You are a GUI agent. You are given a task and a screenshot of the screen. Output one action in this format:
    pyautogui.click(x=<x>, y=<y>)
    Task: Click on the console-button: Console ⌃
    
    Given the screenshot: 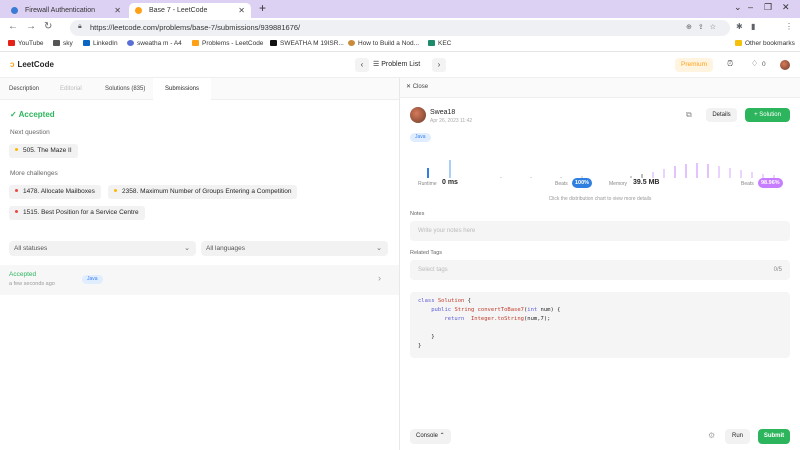 What is the action you would take?
    pyautogui.click(x=430, y=436)
    